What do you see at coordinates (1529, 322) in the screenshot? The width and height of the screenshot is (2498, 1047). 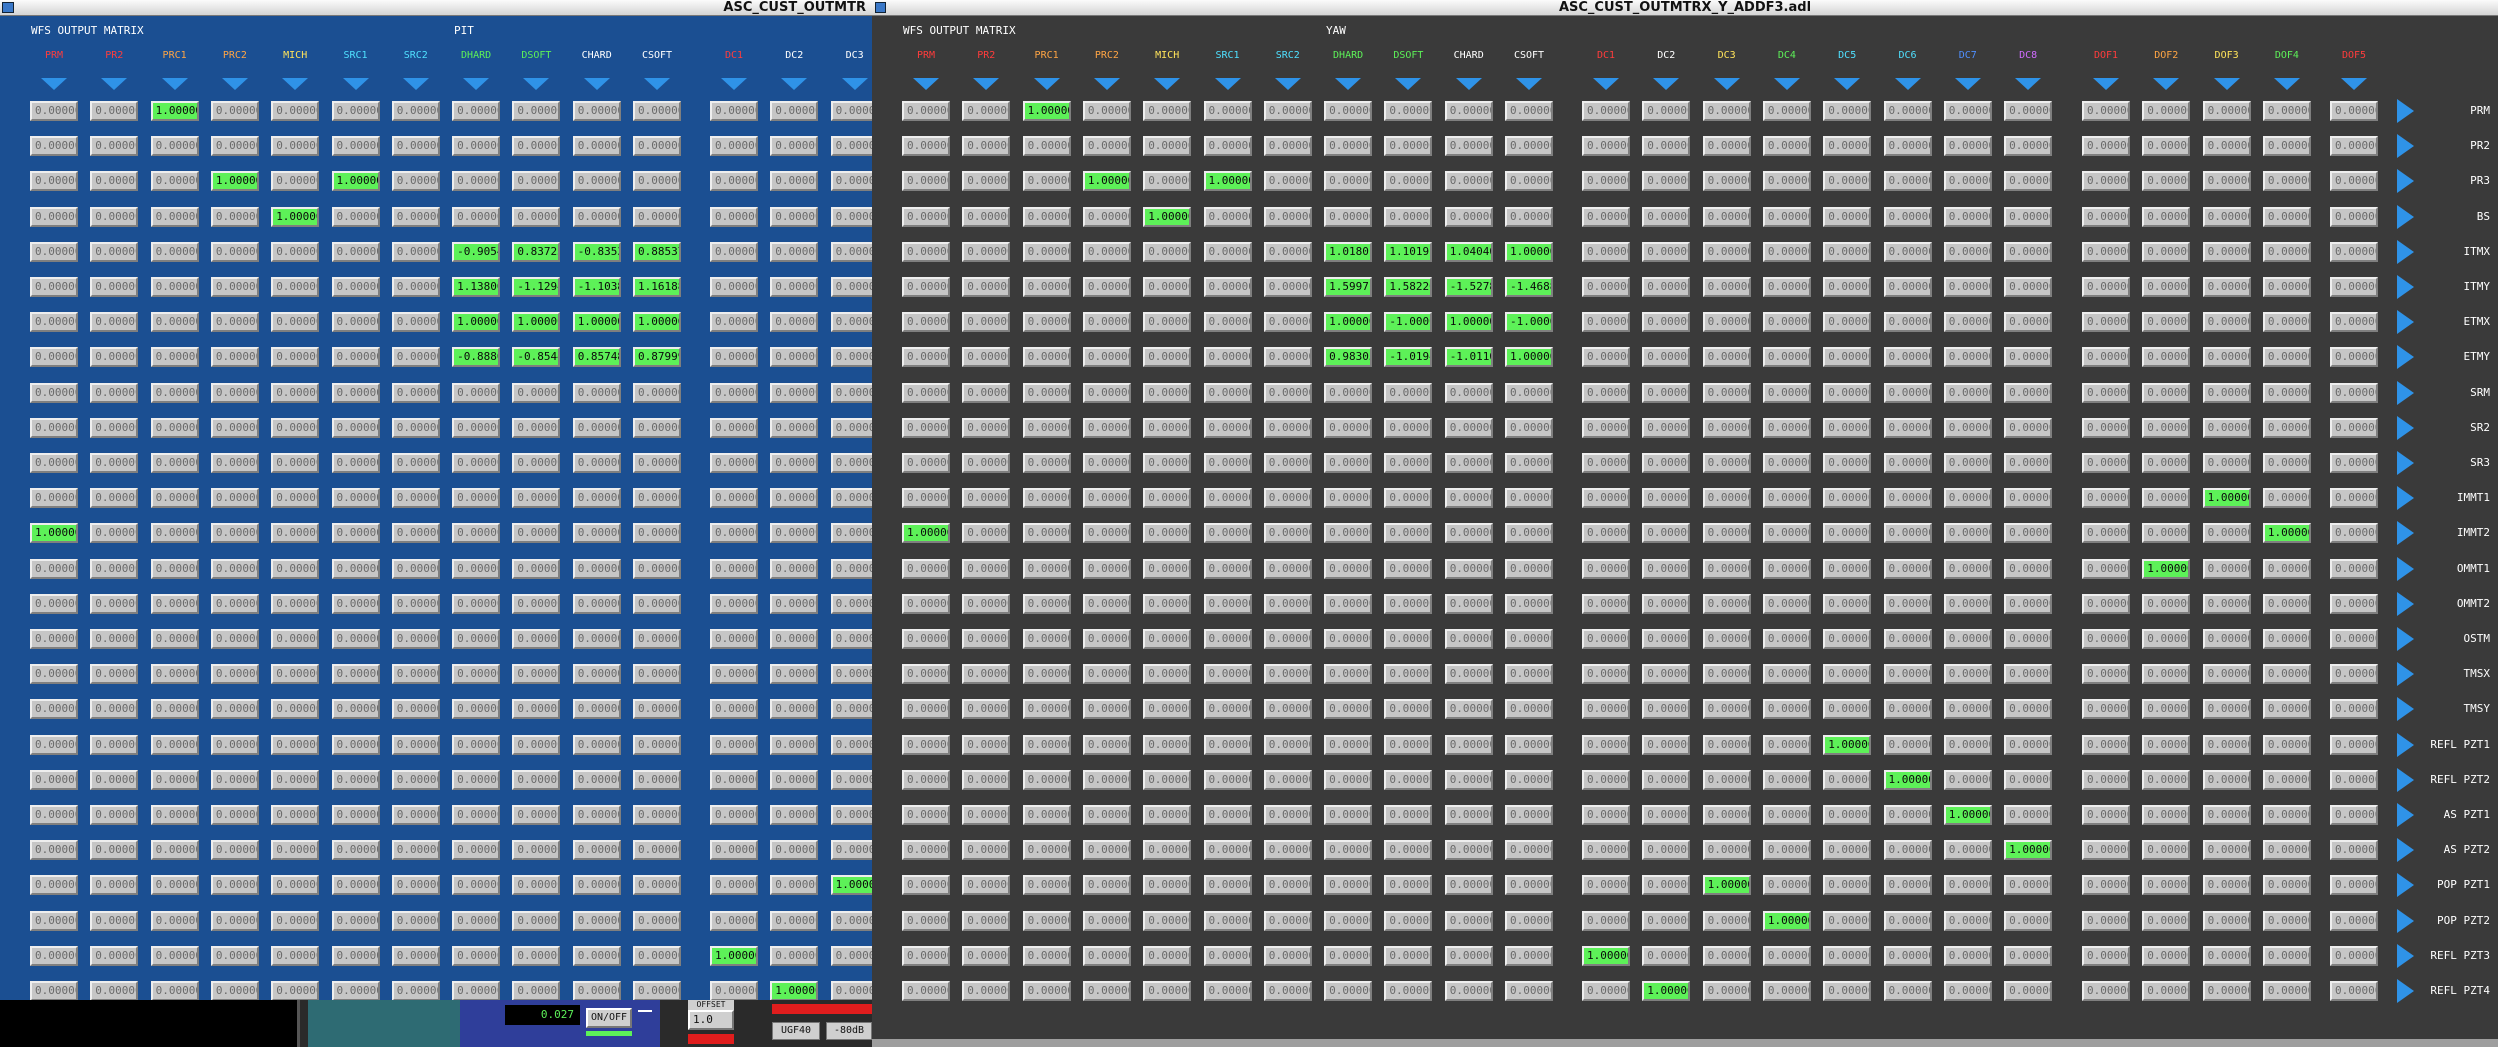 I see `matrix-element-input: -1.0000` at bounding box center [1529, 322].